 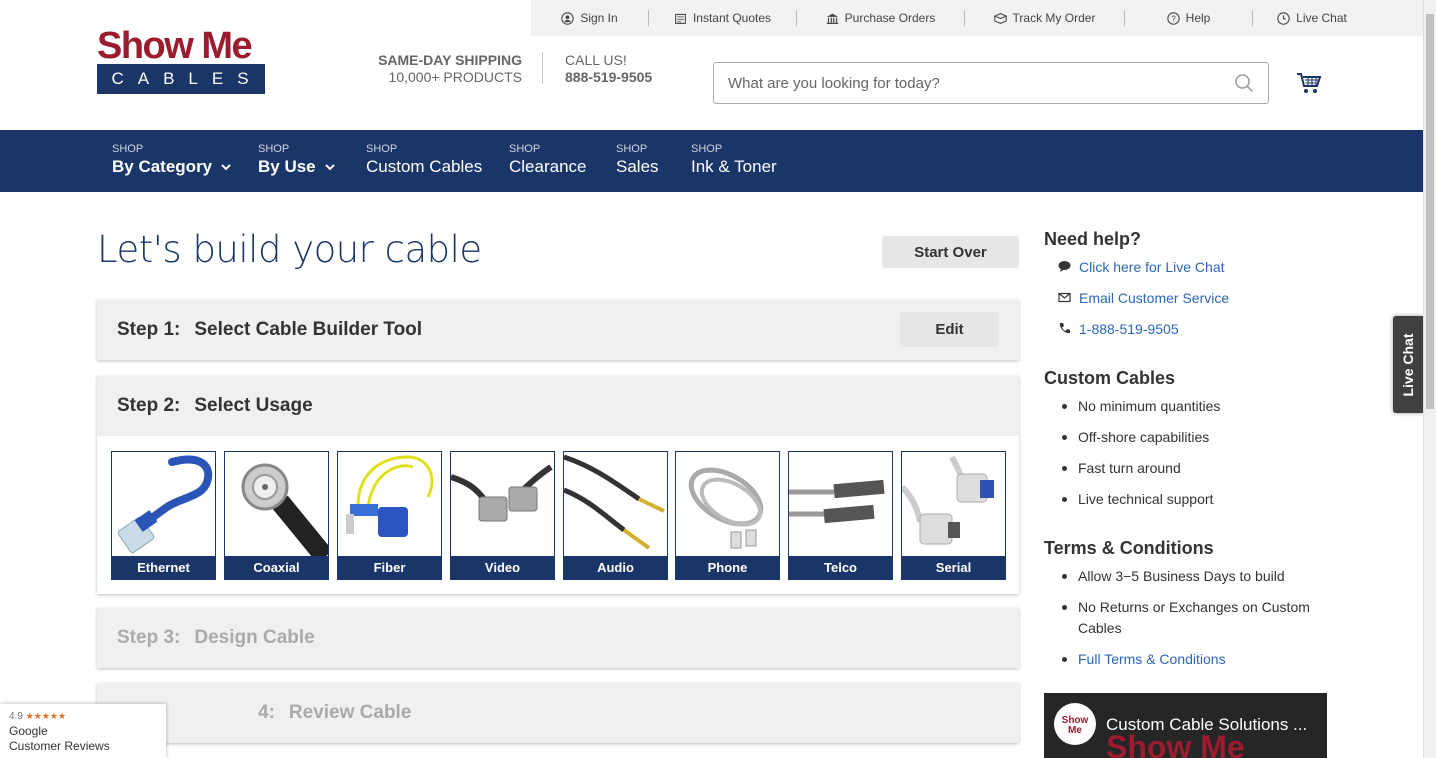 I want to click on same-day-shipping: SAME-DAY SHIPPING, so click(x=450, y=60).